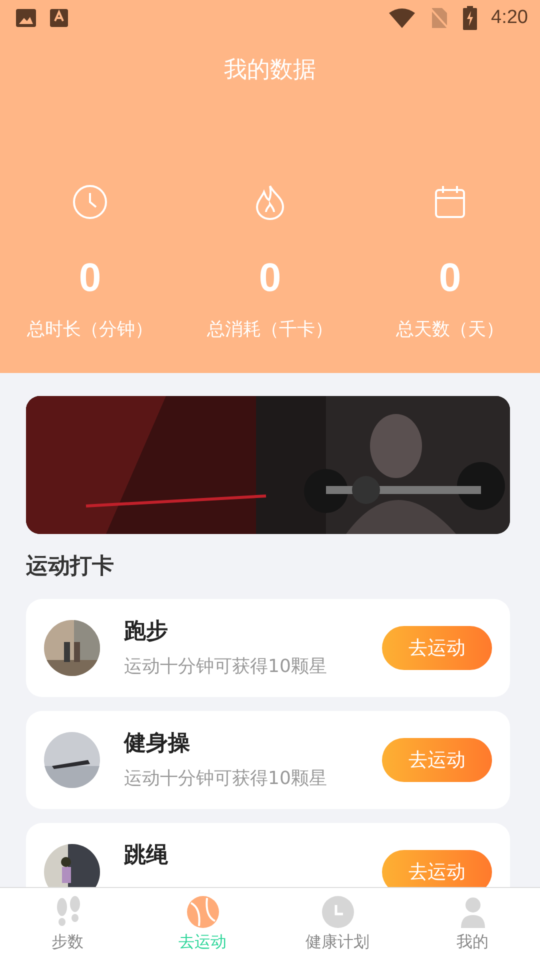 The width and height of the screenshot is (540, 960). Describe the element at coordinates (146, 856) in the screenshot. I see `activity-name: 跳绳` at that location.